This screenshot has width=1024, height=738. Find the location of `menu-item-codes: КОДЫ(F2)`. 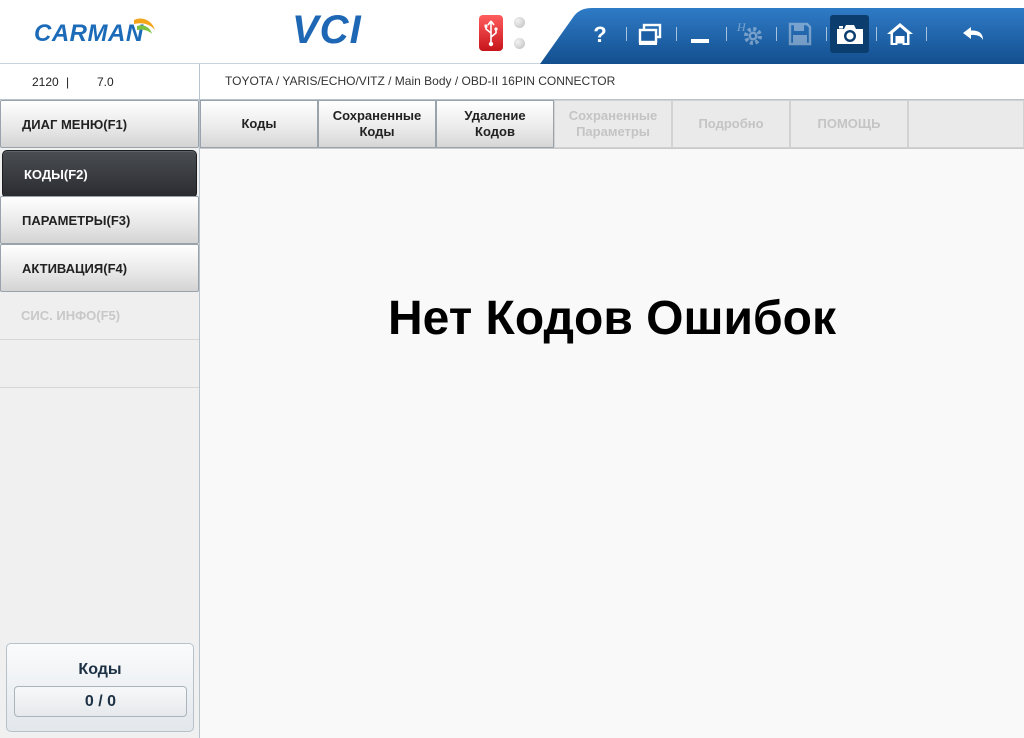

menu-item-codes: КОДЫ(F2) is located at coordinates (99, 174).